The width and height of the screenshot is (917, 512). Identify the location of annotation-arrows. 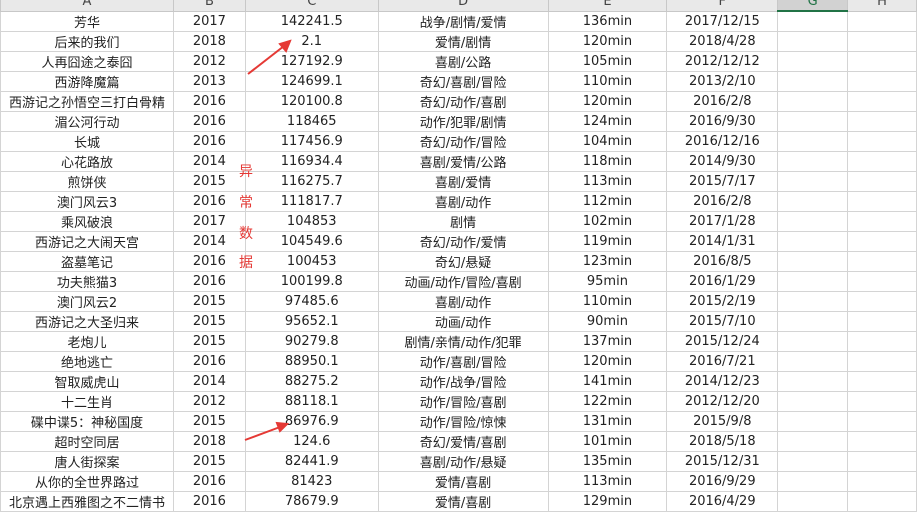
(268, 240).